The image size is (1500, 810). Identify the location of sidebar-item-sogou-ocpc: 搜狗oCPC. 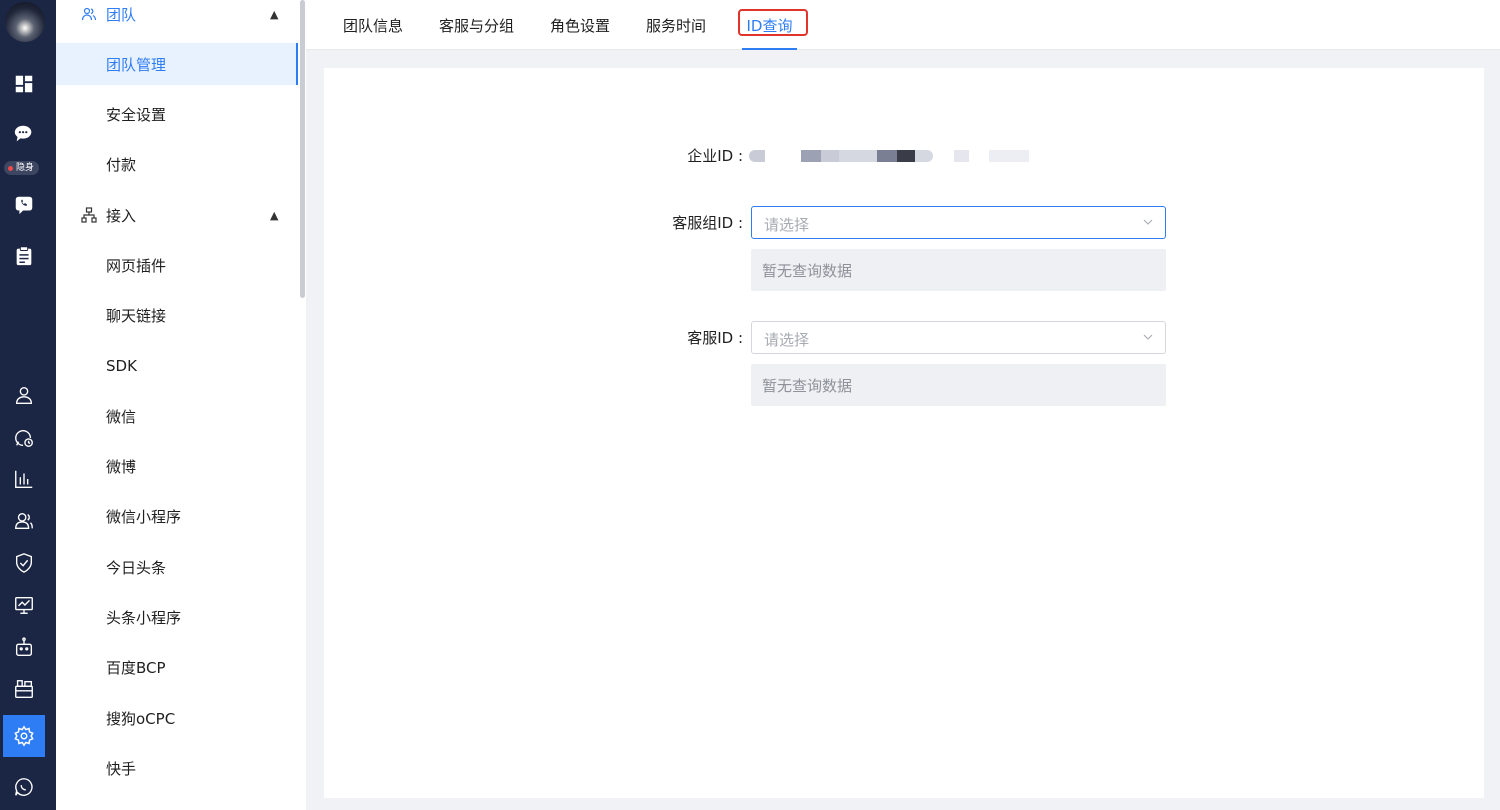
(177, 718).